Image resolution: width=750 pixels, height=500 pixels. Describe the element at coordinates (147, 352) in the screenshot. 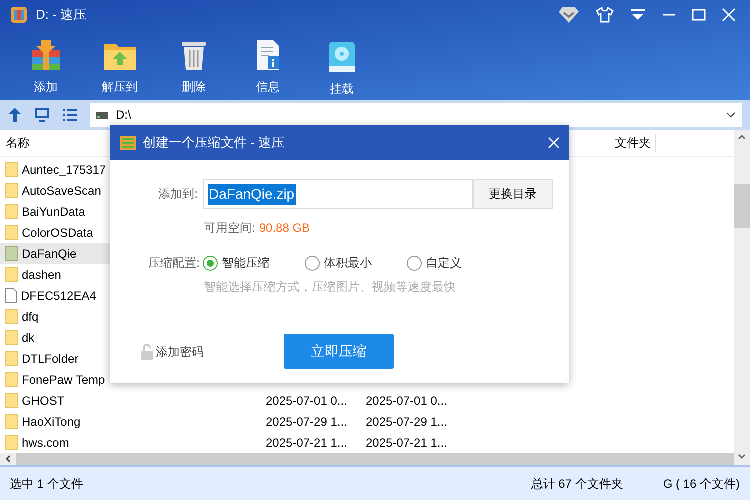

I see `padlock-icon` at that location.